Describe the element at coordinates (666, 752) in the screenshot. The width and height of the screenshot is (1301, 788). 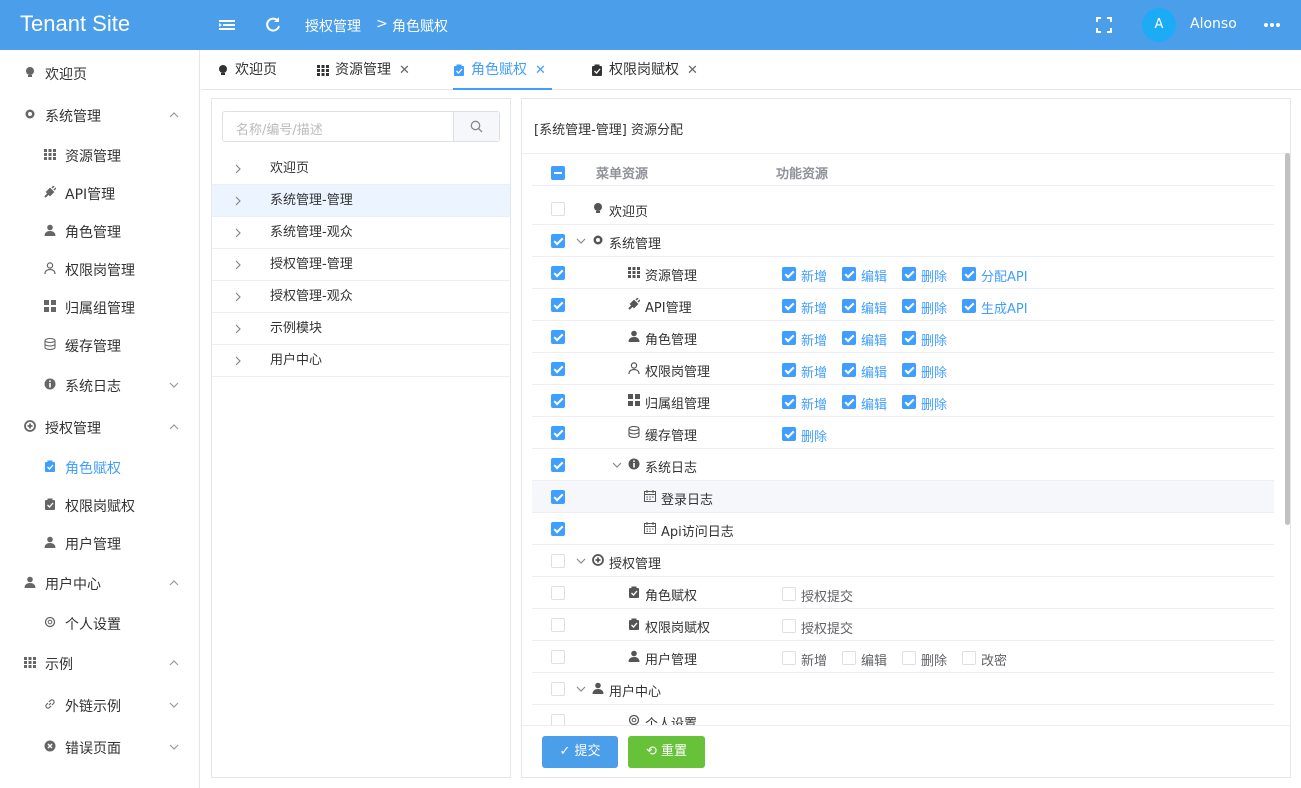
I see `reset-button: ⟲ 重置` at that location.